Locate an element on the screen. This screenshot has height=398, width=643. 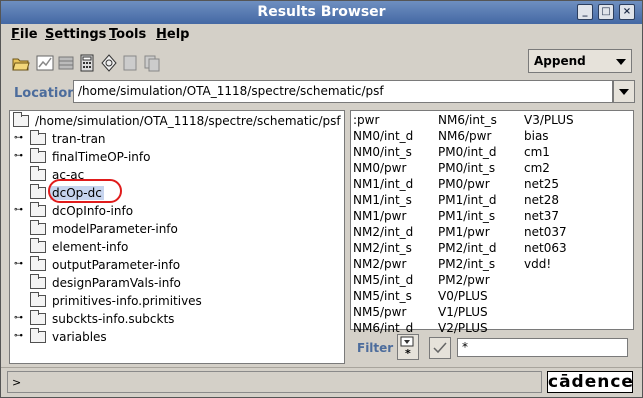
result-item: NM6/pwr is located at coordinates (467, 136).